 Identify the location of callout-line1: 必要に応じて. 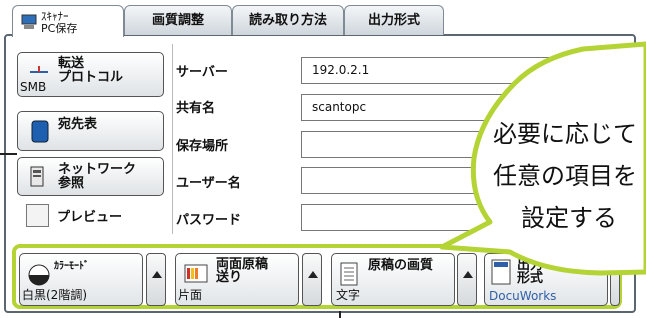
(565, 134).